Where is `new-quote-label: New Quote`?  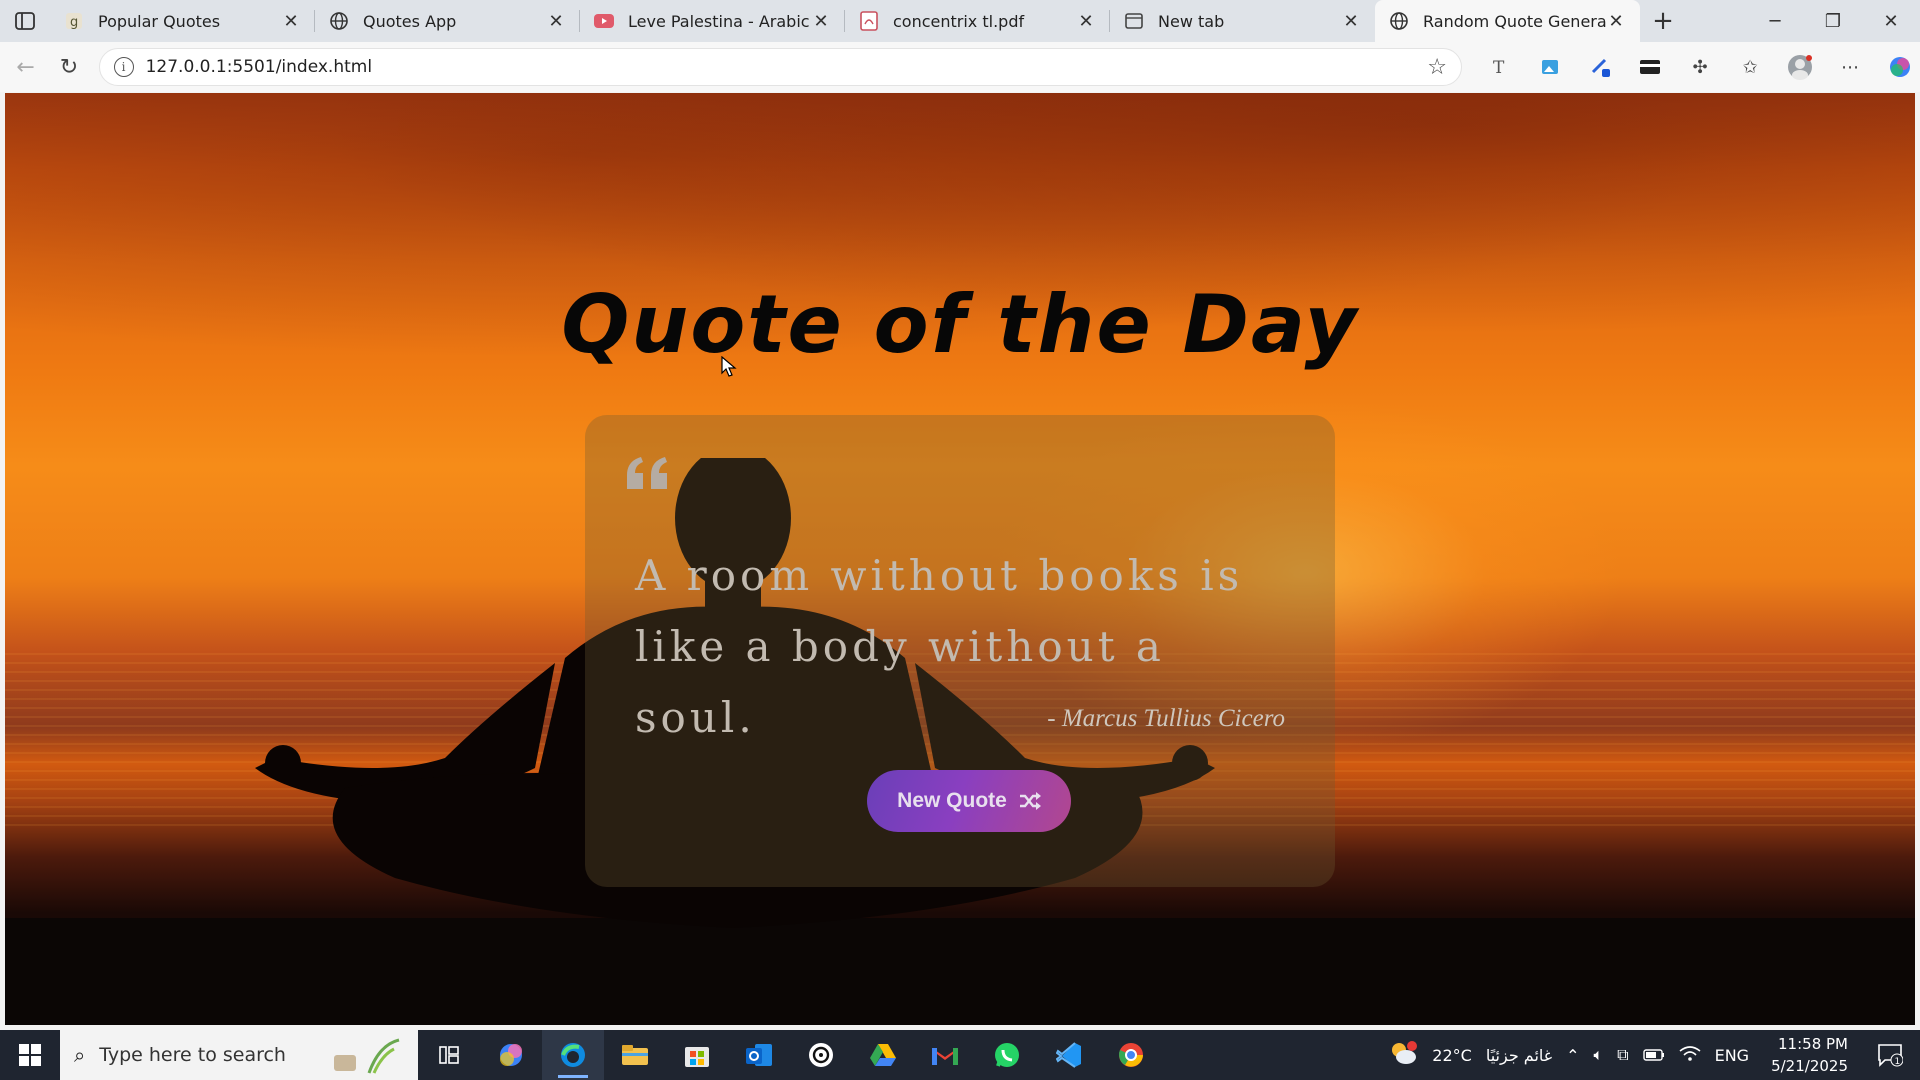 new-quote-label: New Quote is located at coordinates (952, 800).